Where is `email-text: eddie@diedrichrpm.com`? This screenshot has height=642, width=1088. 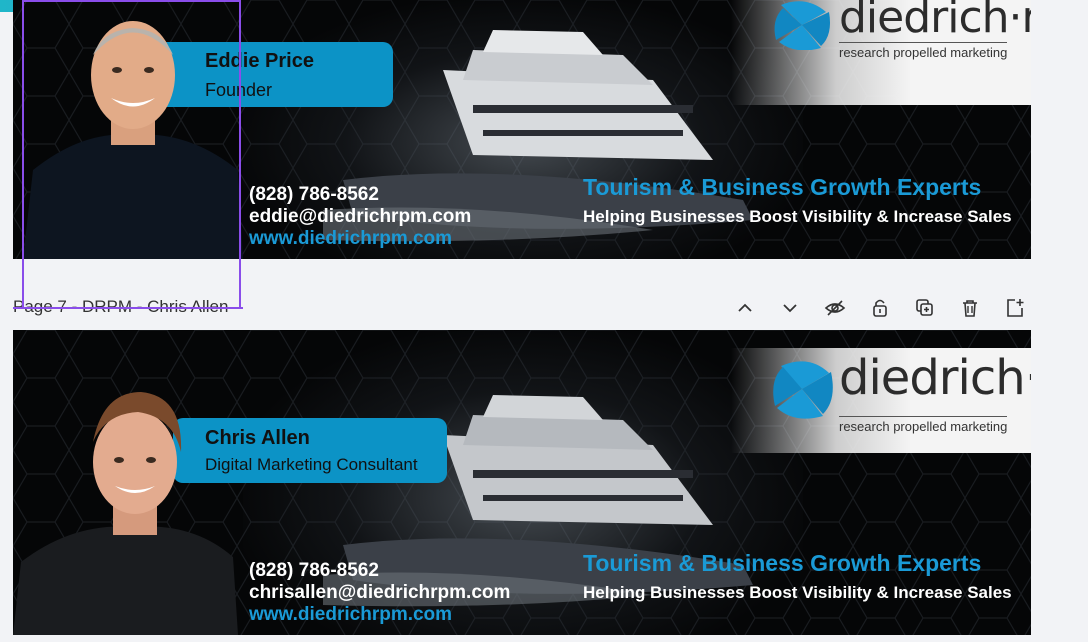 email-text: eddie@diedrichrpm.com is located at coordinates (360, 216).